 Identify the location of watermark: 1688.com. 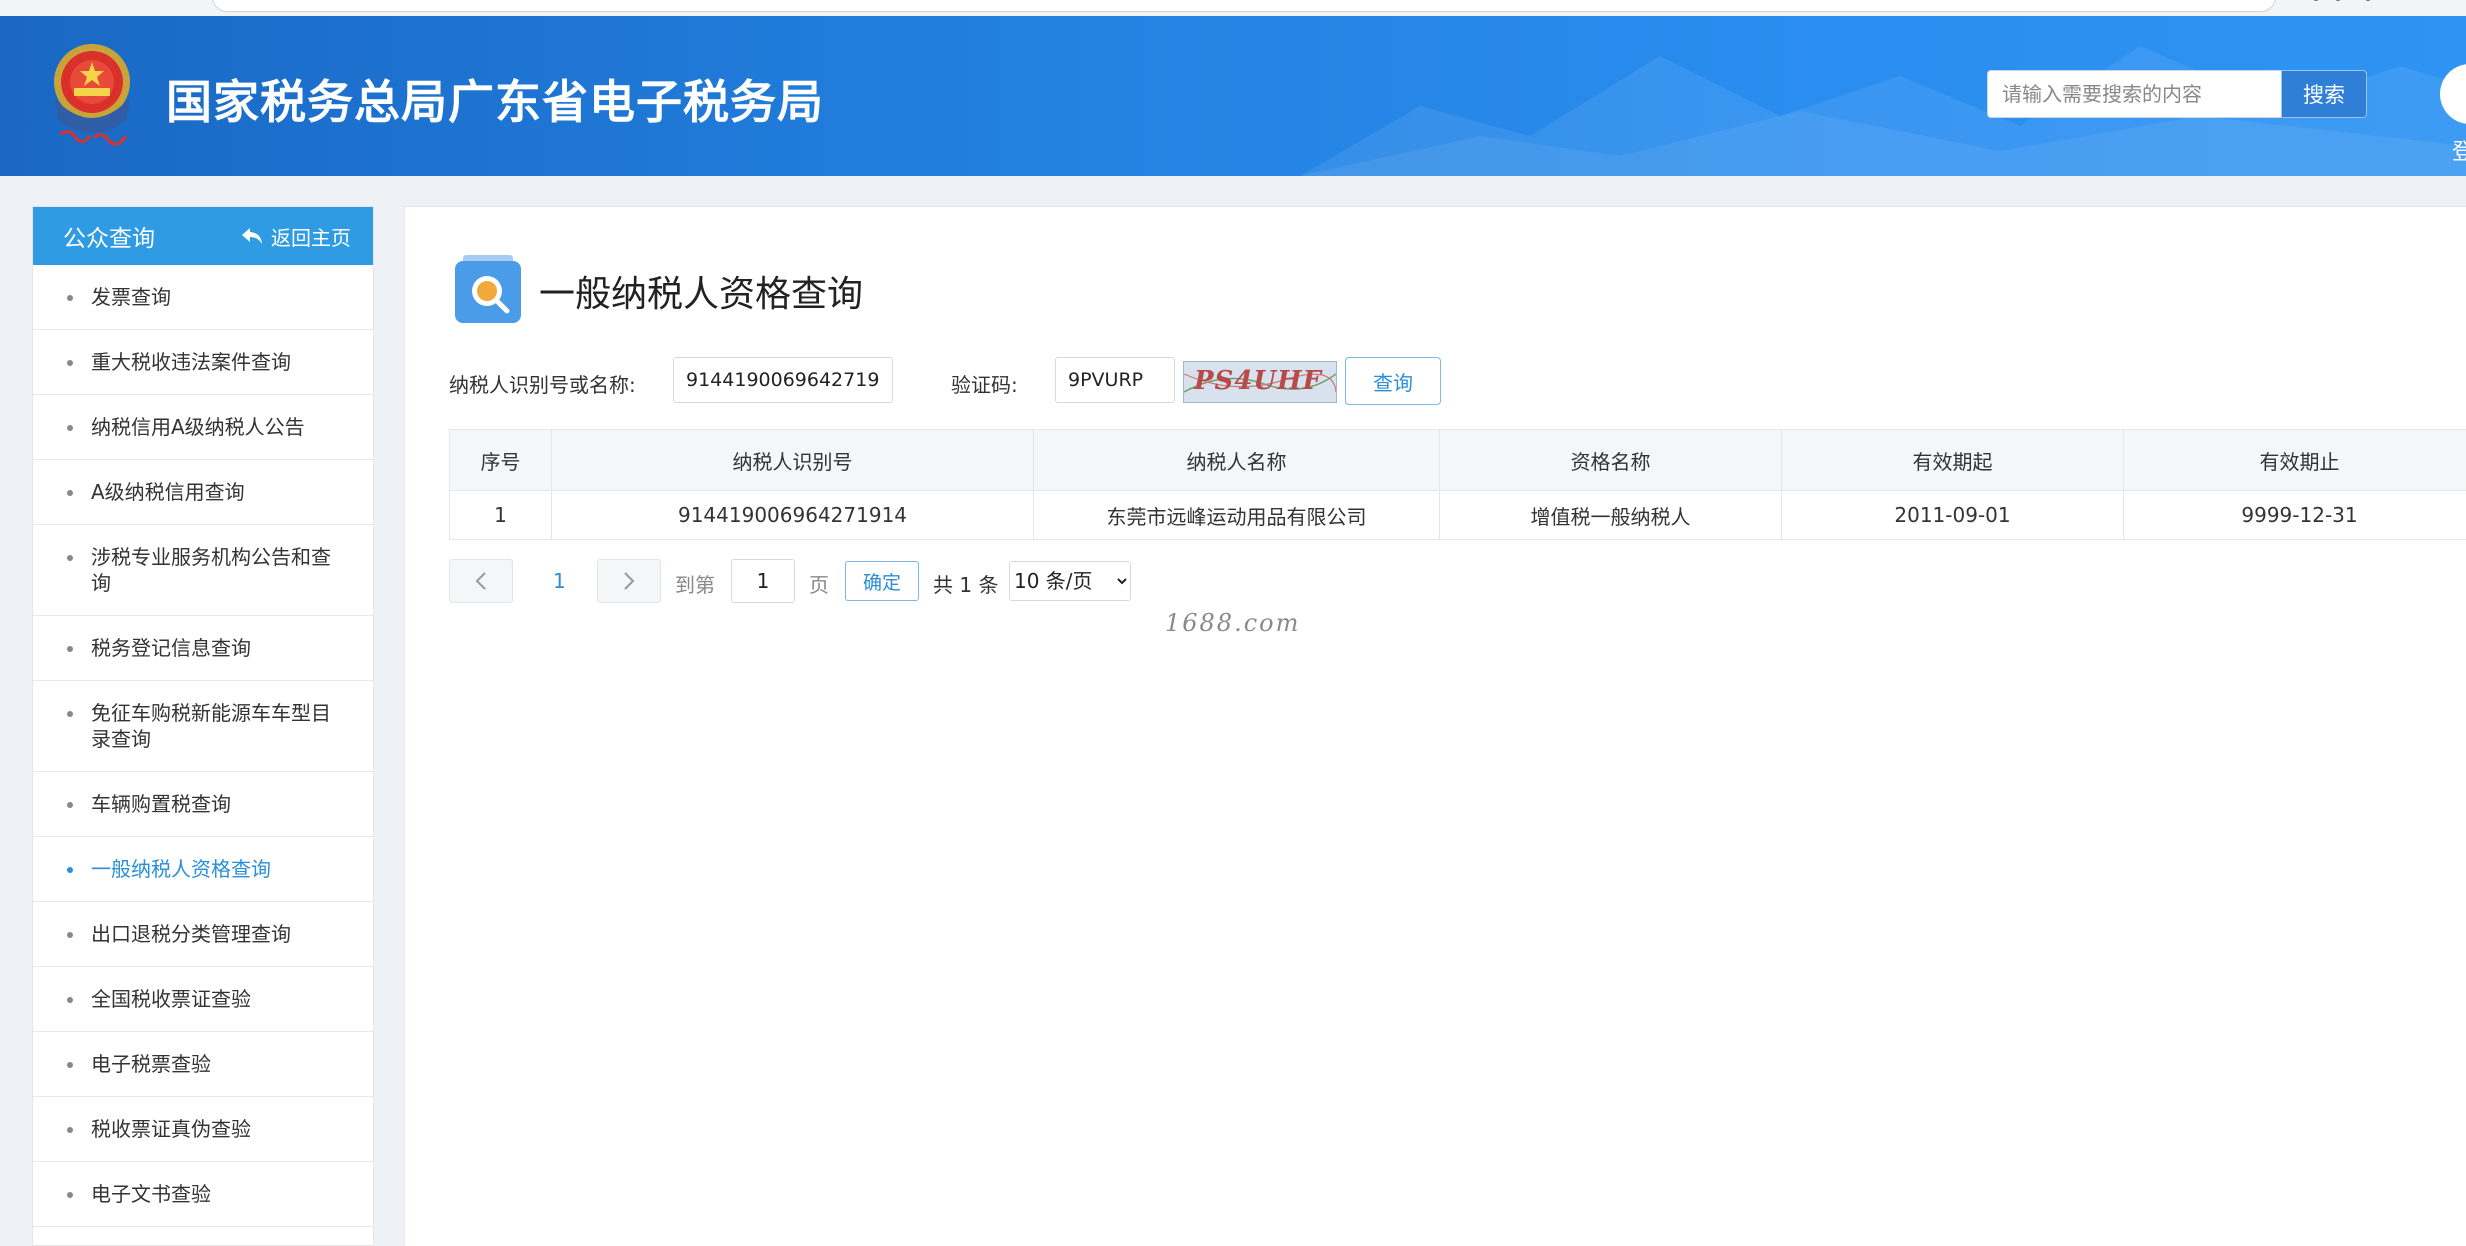
(1232, 623).